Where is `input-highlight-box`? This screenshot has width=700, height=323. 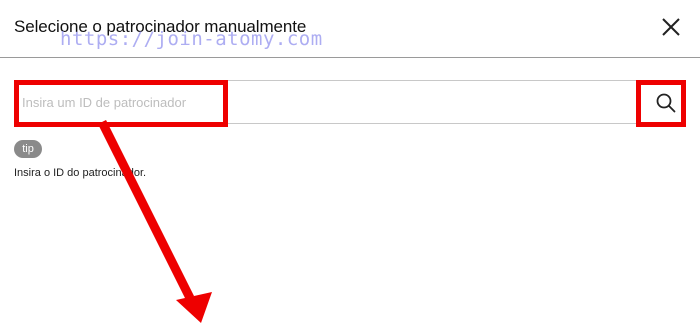
input-highlight-box is located at coordinates (121, 103).